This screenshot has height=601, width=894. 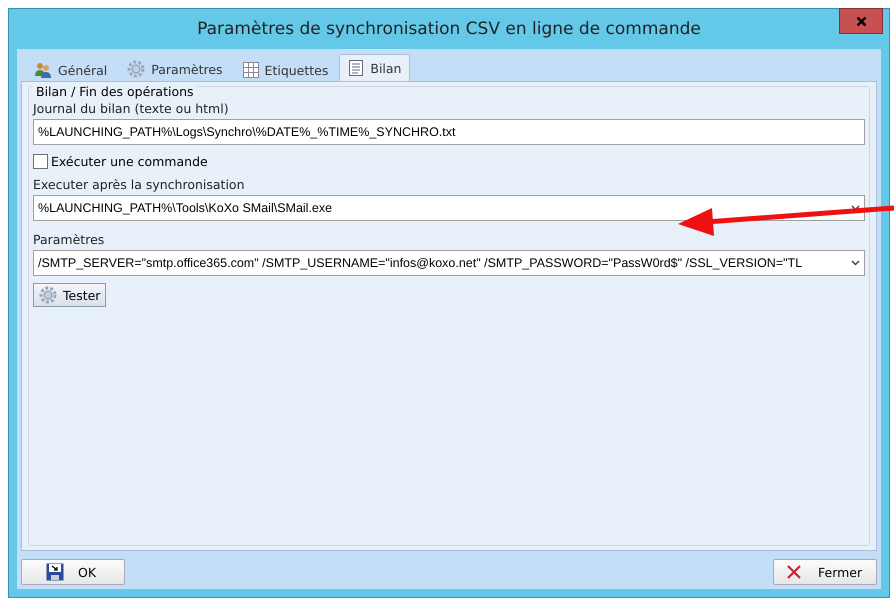 I want to click on cross-icon, so click(x=794, y=572).